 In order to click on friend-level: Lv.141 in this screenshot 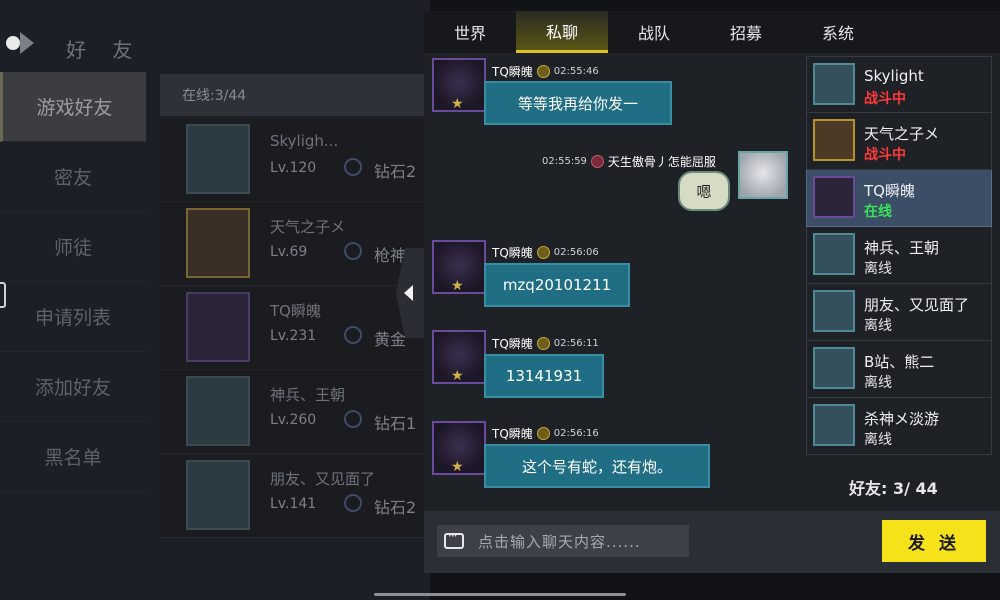, I will do `click(293, 504)`.